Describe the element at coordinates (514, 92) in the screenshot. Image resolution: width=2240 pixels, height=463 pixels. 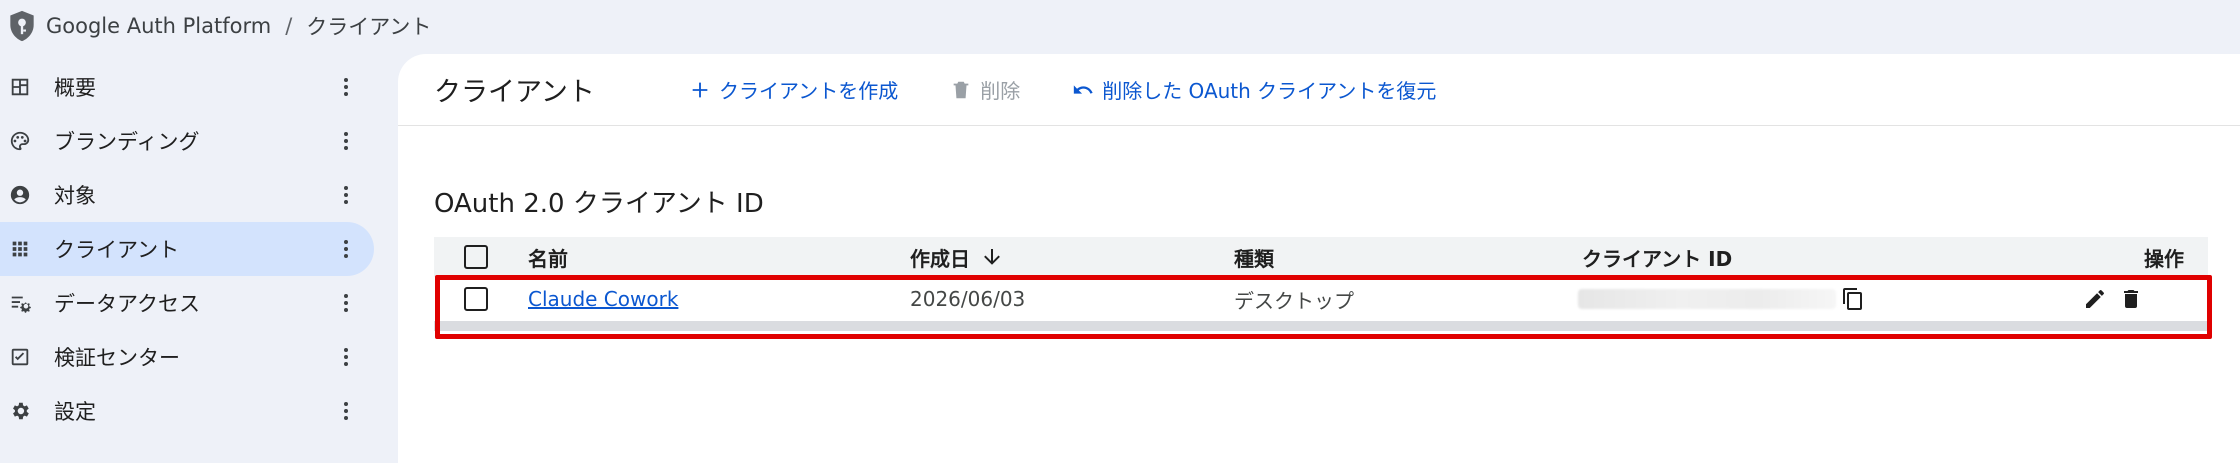
I see `page-title: クライアント` at that location.